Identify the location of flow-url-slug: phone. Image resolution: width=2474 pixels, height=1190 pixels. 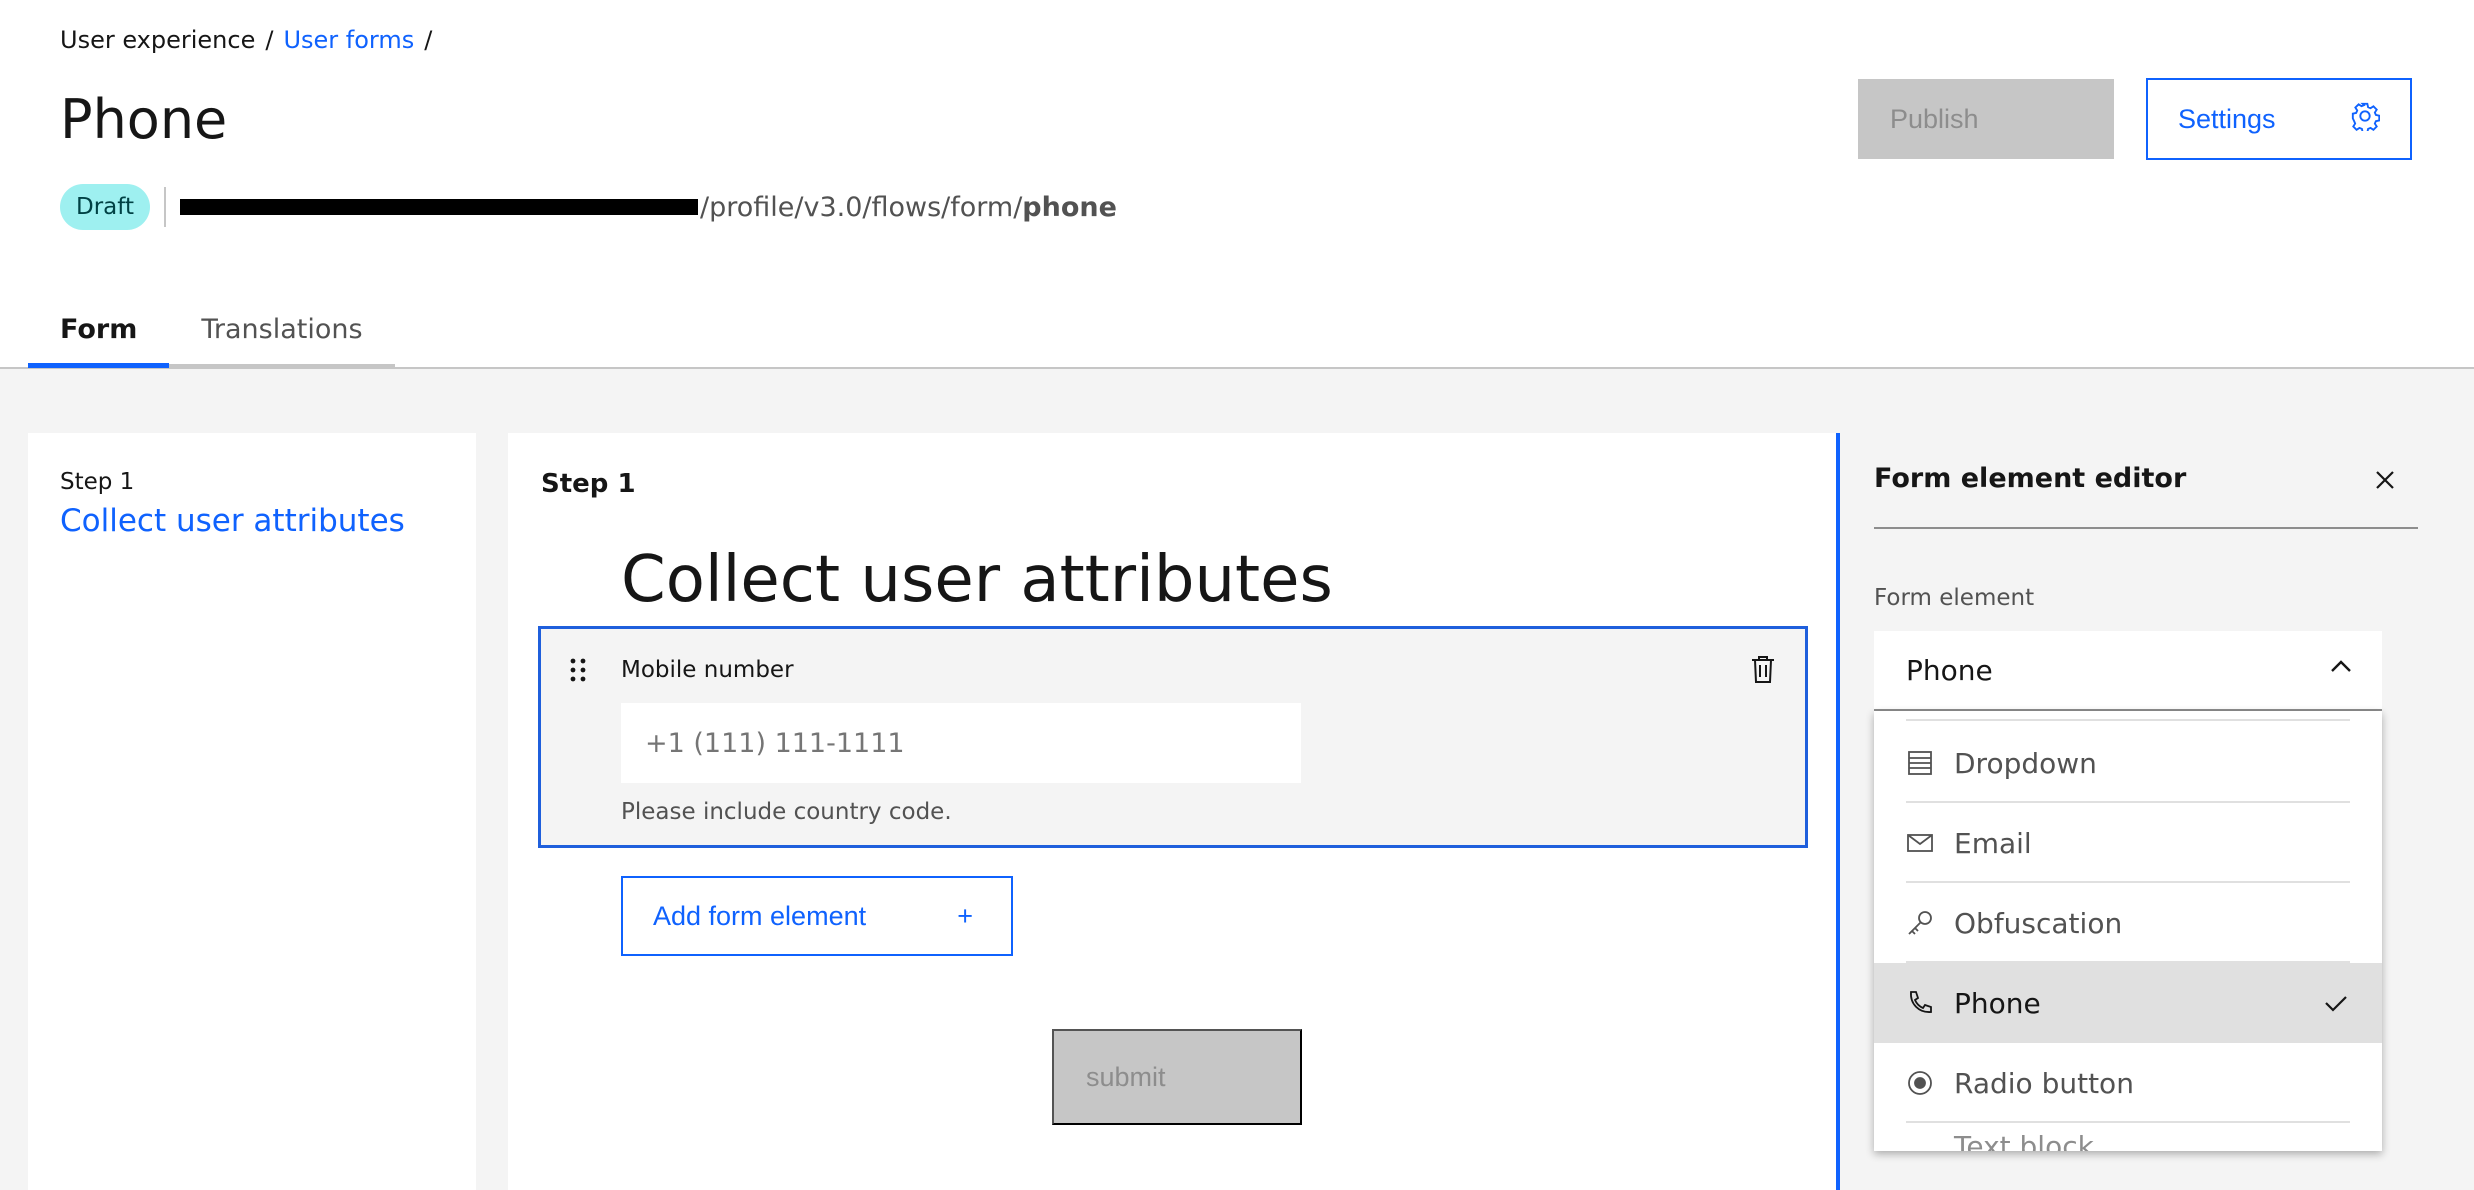
(1069, 207).